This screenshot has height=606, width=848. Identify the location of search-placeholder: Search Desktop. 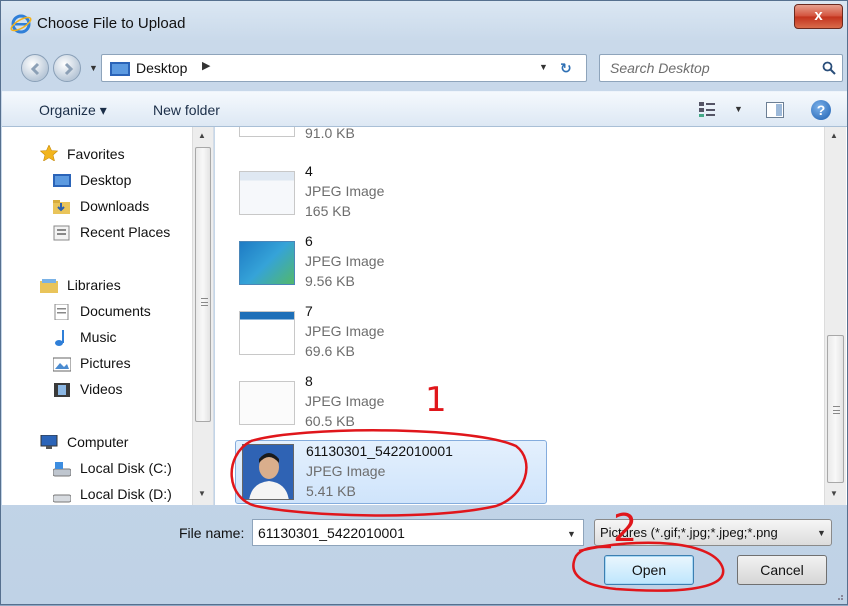
(660, 68).